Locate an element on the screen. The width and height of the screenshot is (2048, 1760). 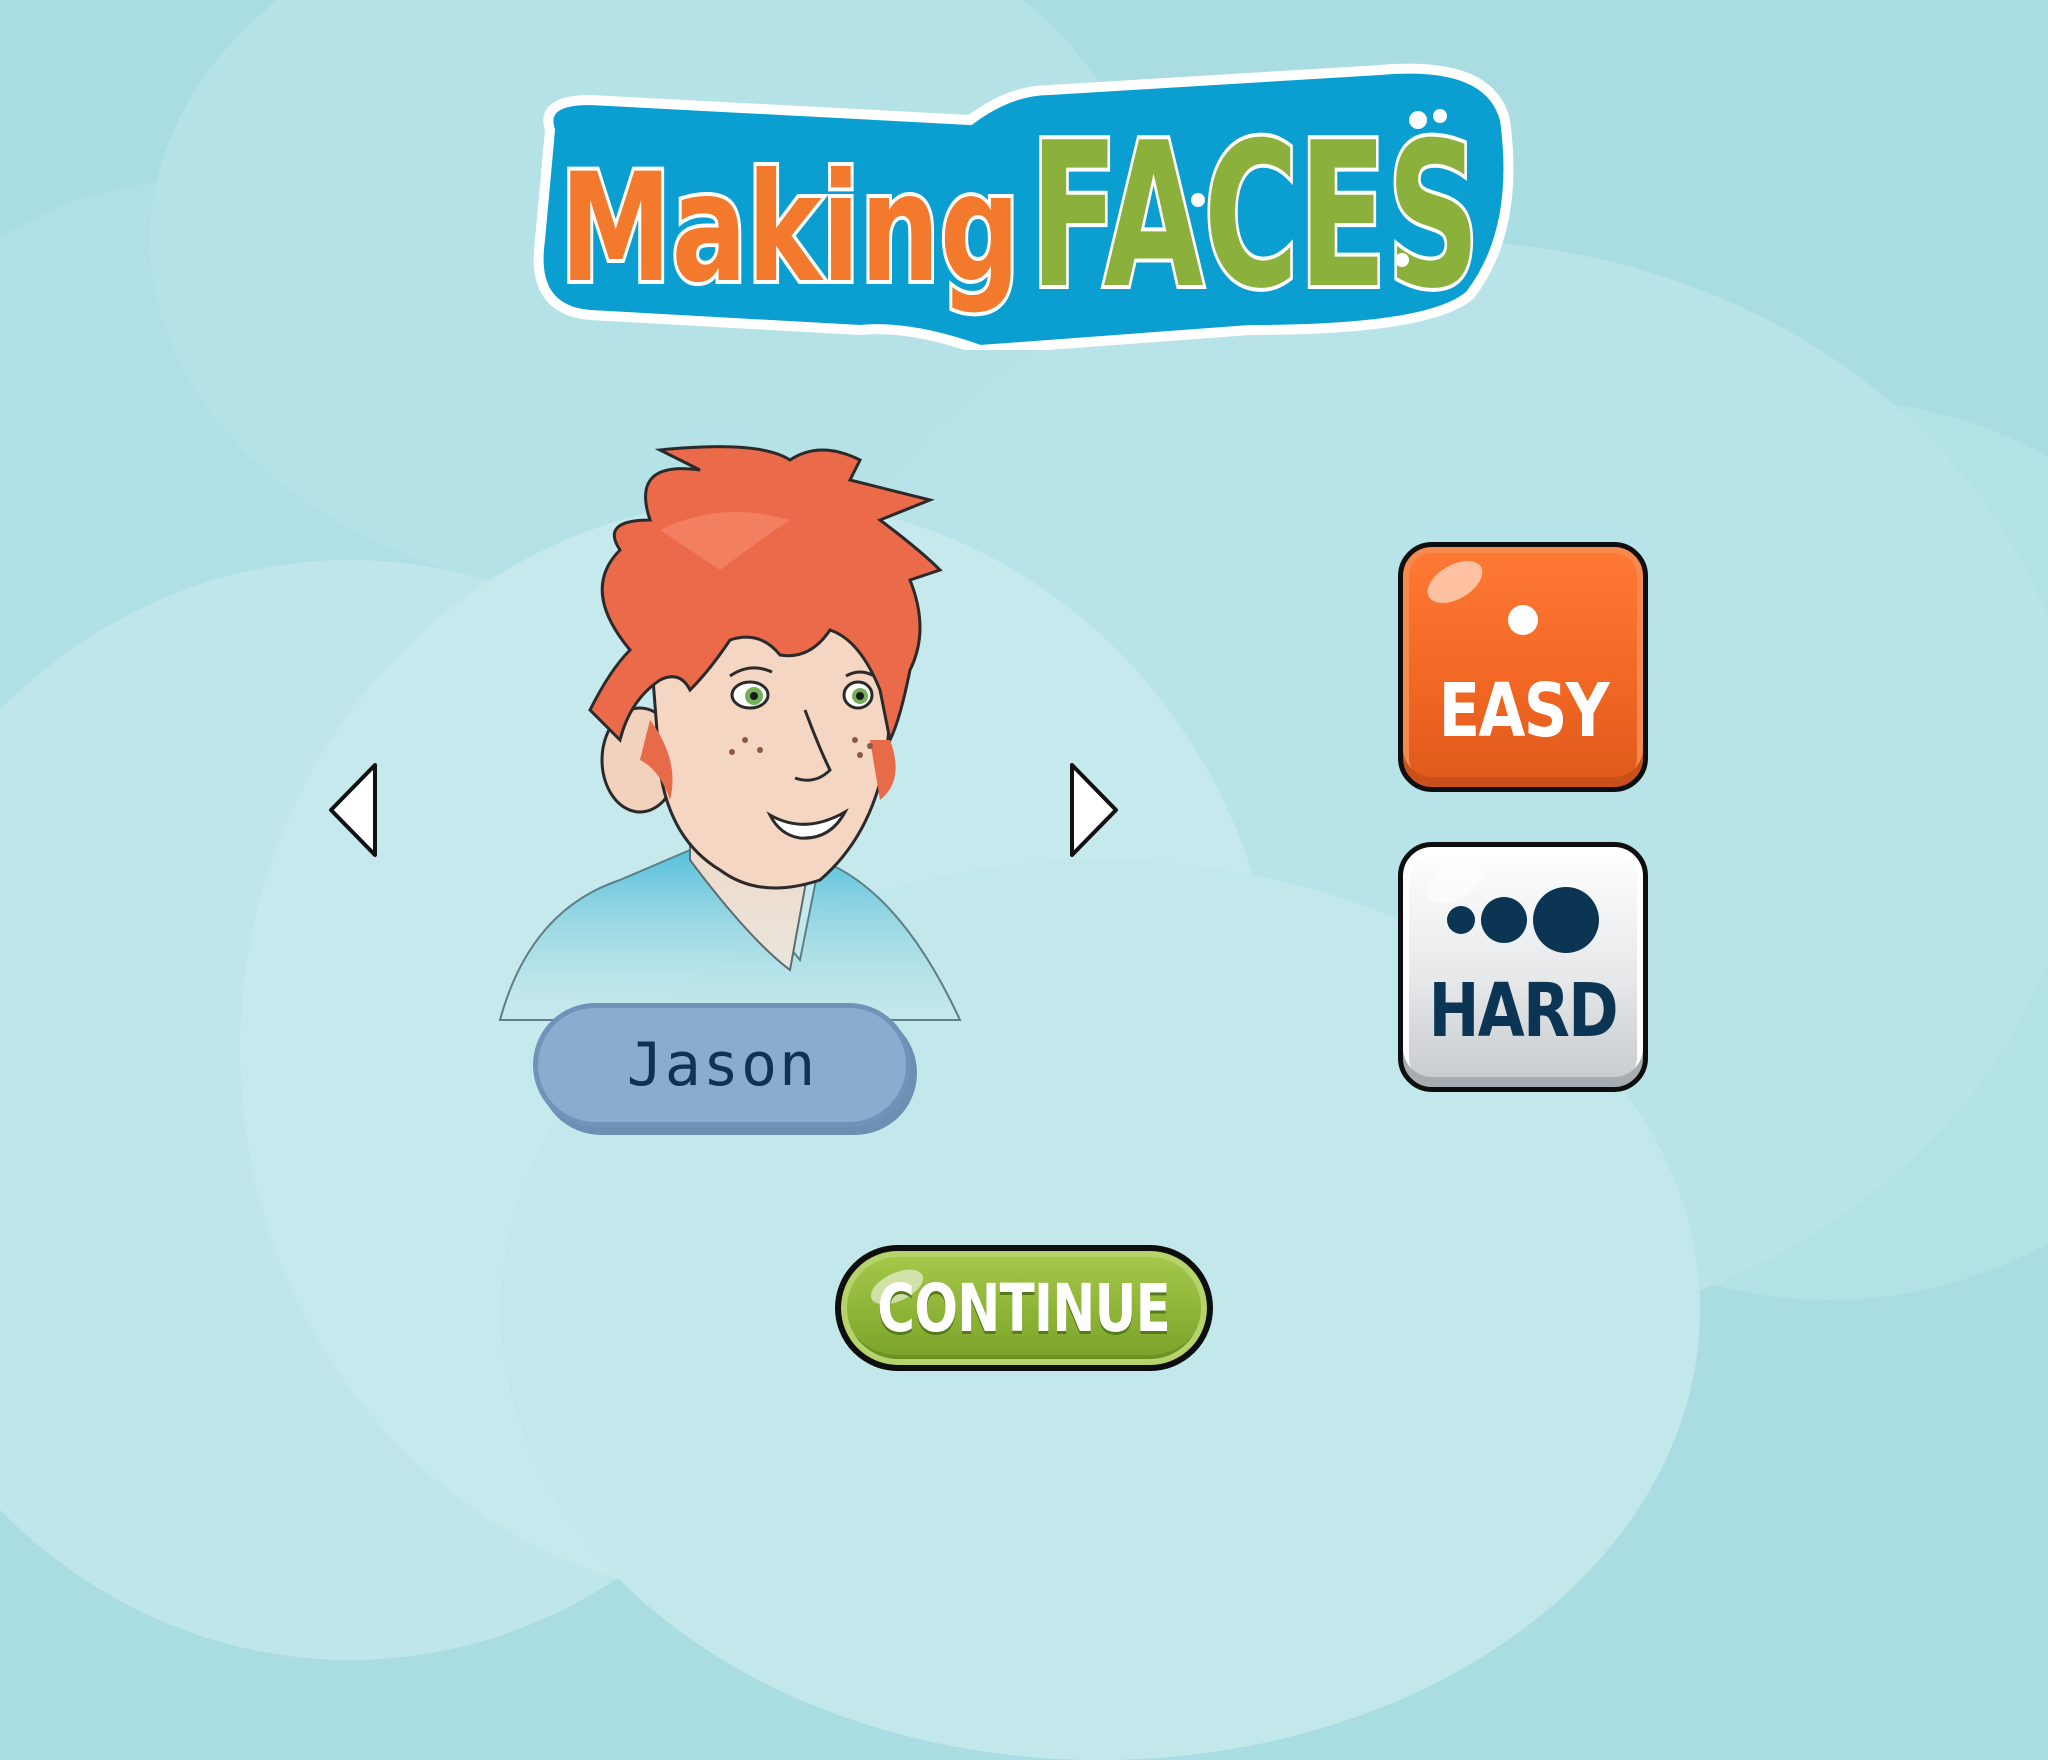
logo-word-making: Making is located at coordinates (790, 229).